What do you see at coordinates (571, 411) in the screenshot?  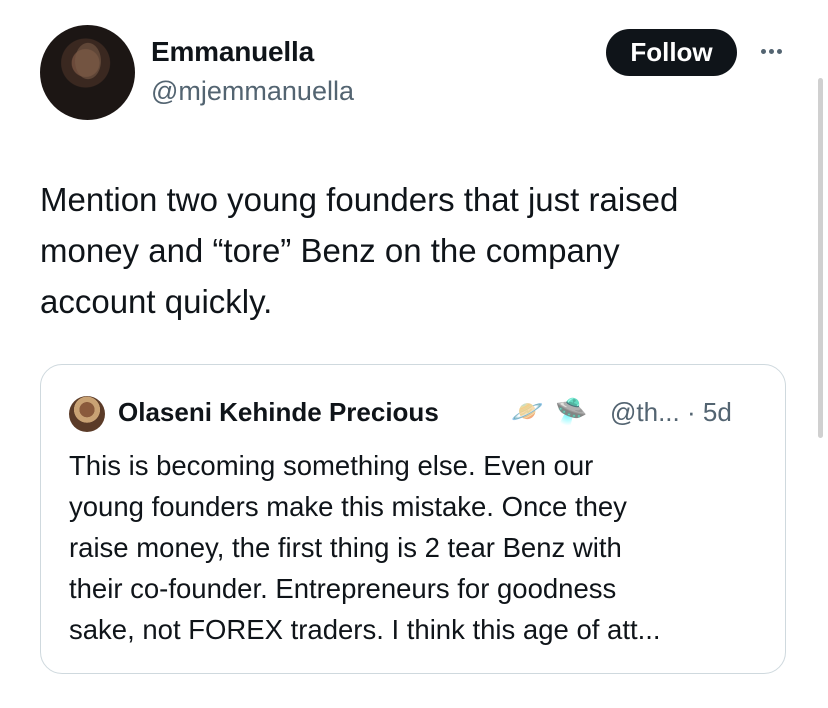 I see `ufo-emoji-icon: 🛸` at bounding box center [571, 411].